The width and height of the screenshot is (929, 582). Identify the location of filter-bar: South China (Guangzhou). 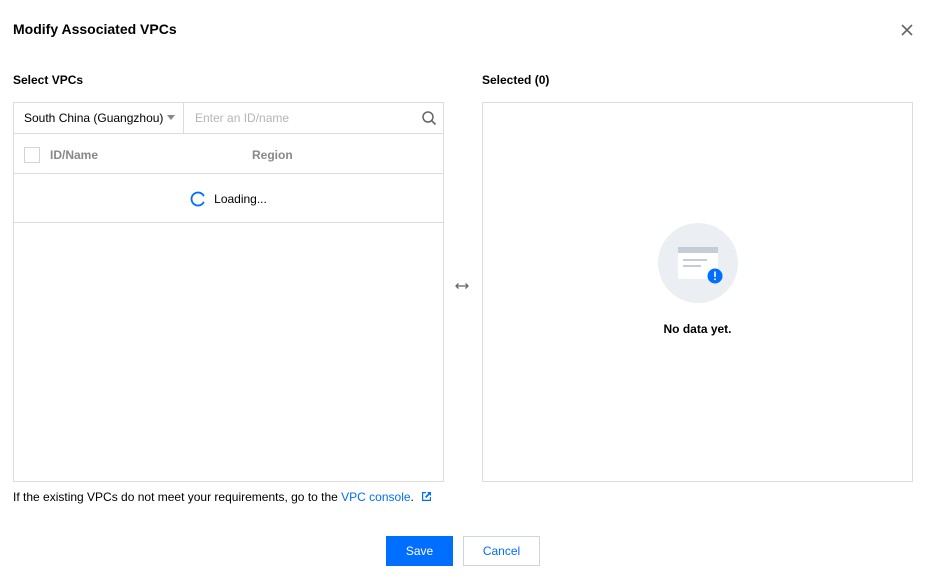
(228, 118).